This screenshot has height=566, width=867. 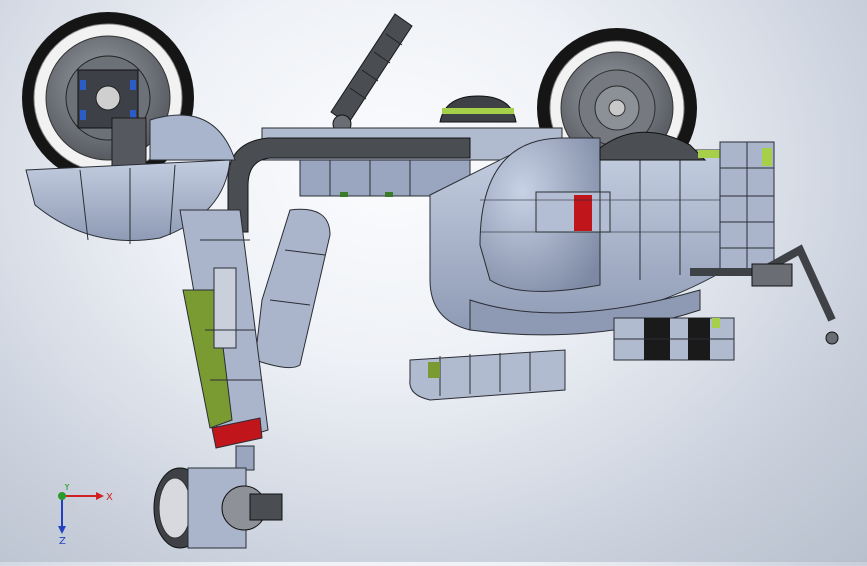 I want to click on triad-axes: X Y Z, so click(x=85, y=514).